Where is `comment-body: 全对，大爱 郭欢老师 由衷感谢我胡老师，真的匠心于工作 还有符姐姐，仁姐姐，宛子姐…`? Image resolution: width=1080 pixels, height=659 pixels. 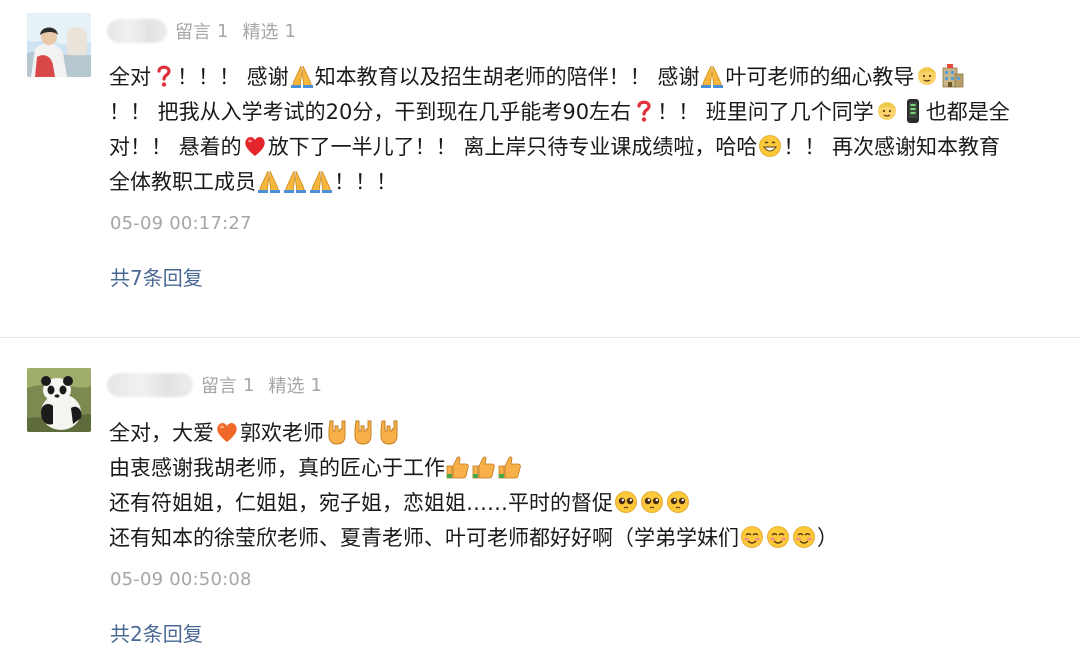
comment-body: 全对，大爱 郭欢老师 由衷感谢我胡老师，真的匠心于工作 还有符姐姐，仁姐姐，宛子姐… is located at coordinates (473, 486).